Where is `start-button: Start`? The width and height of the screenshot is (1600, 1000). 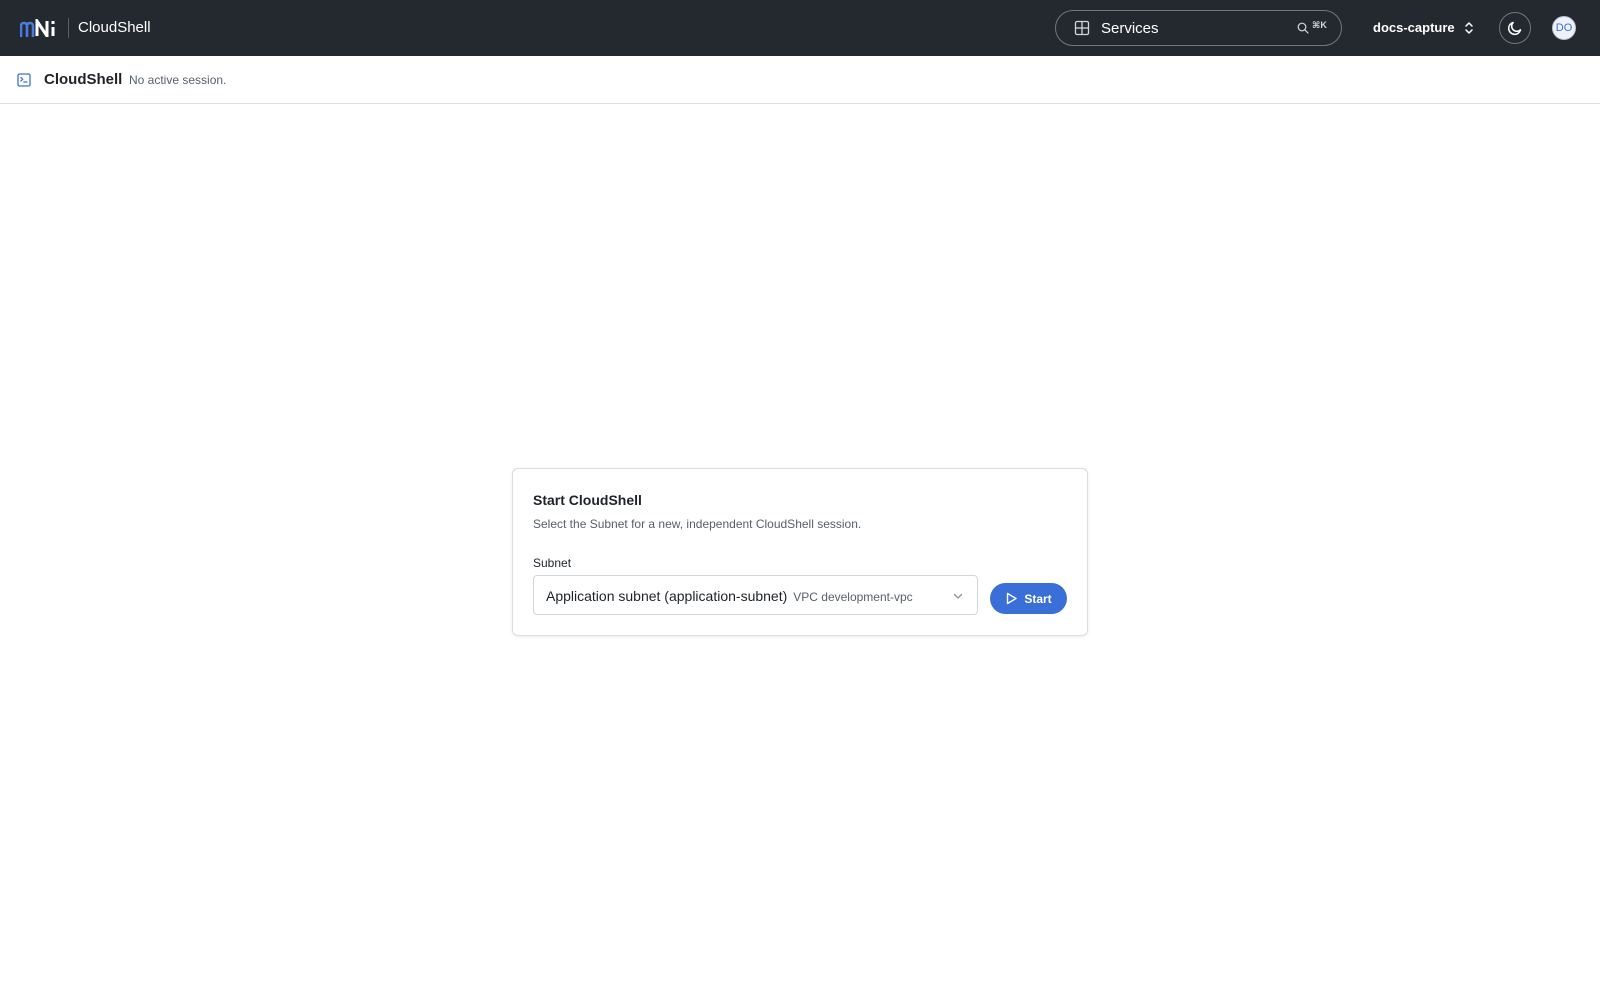
start-button: Start is located at coordinates (1028, 598).